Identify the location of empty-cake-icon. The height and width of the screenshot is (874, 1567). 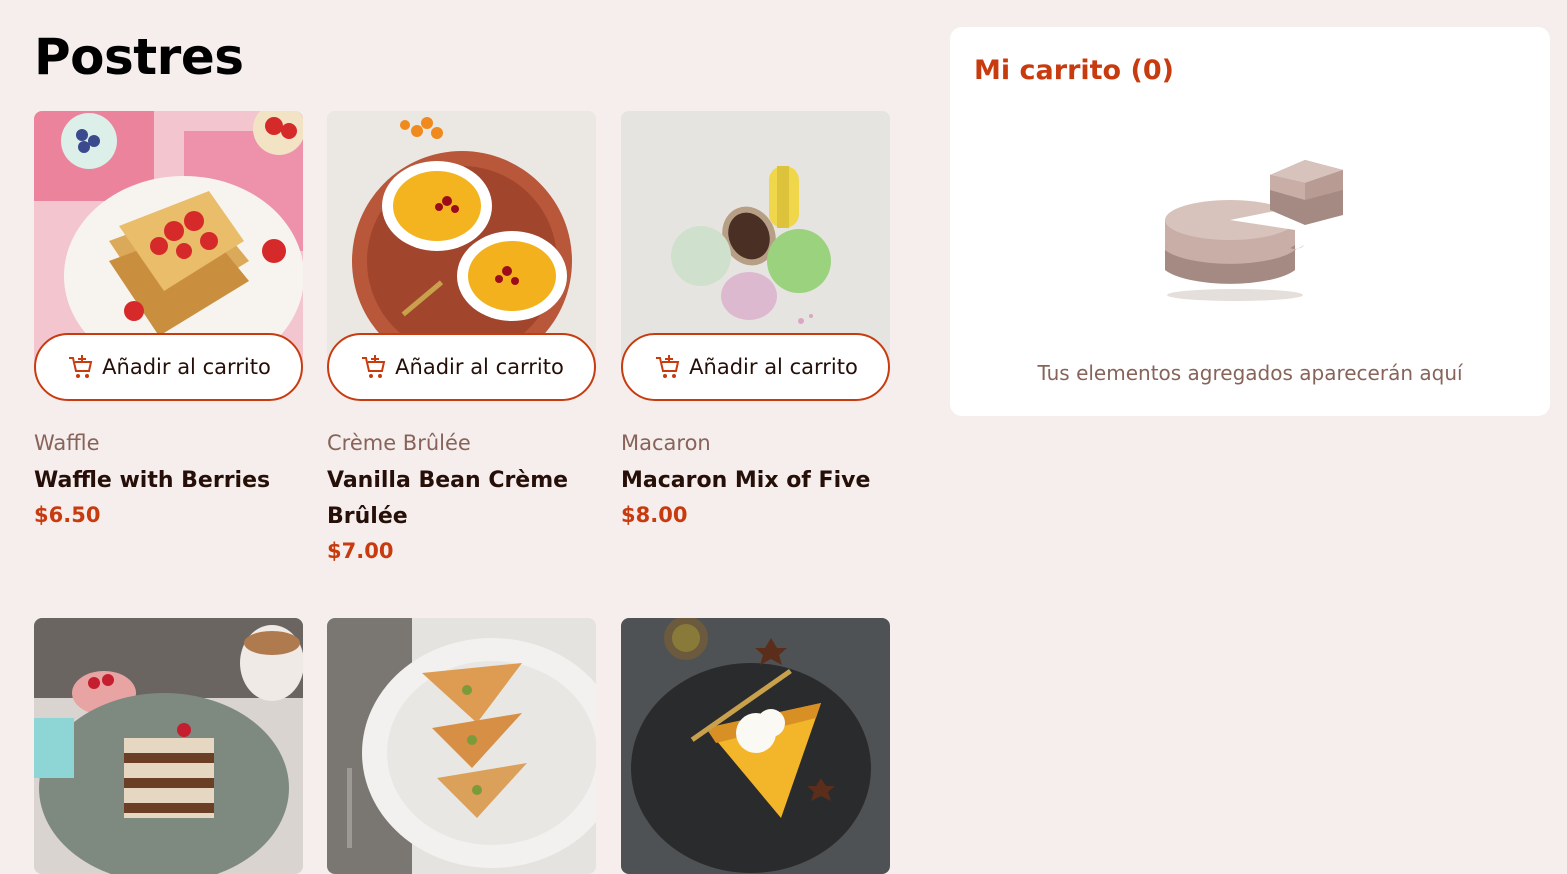
(1254, 230).